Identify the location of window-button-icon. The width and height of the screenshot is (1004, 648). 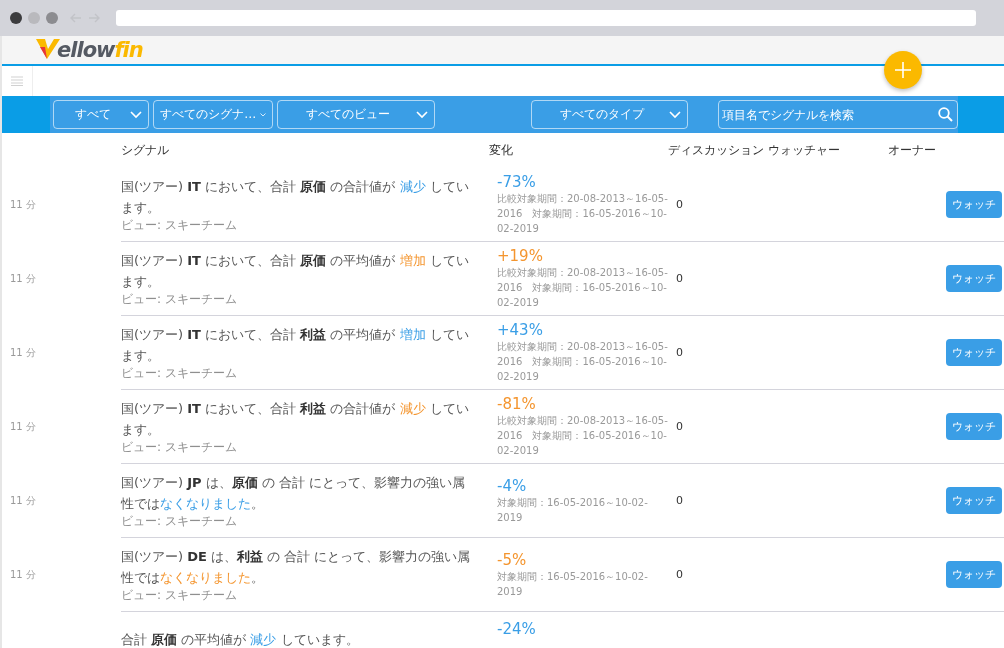
(16, 18).